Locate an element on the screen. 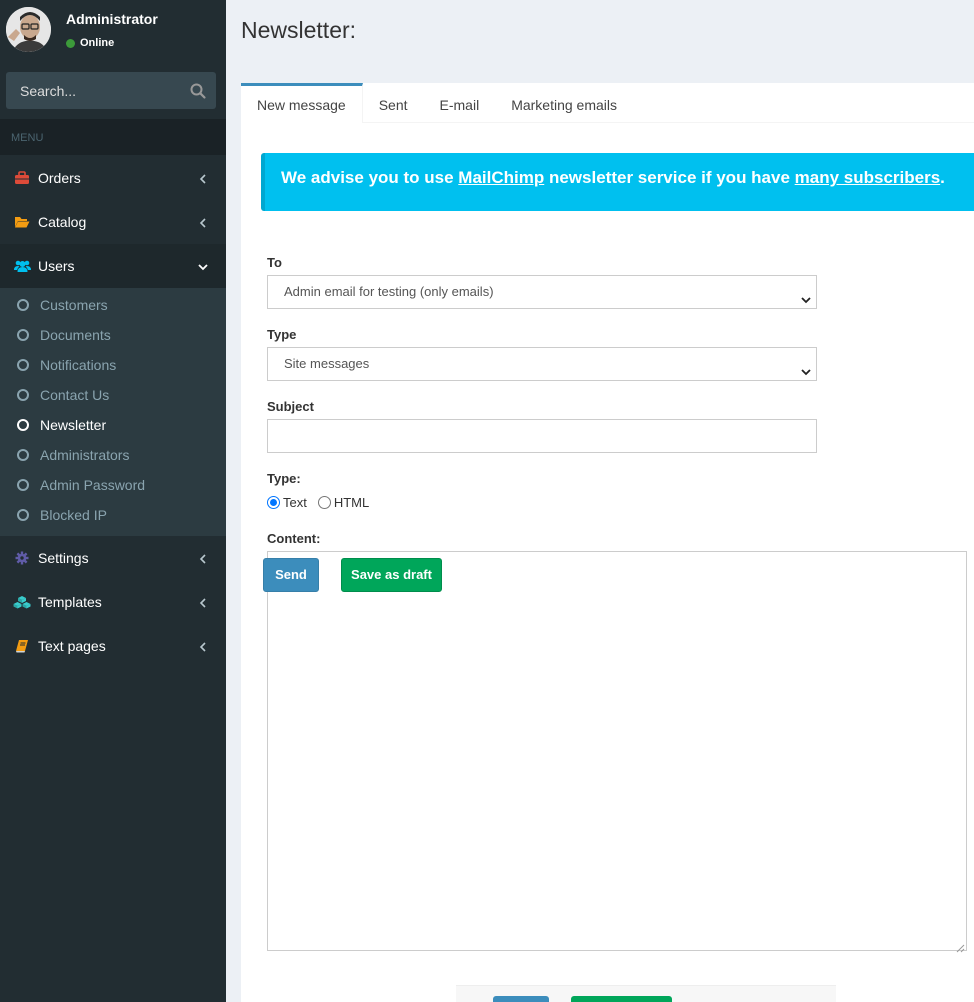 This screenshot has width=974, height=1002. folder-open-icon is located at coordinates (22, 222).